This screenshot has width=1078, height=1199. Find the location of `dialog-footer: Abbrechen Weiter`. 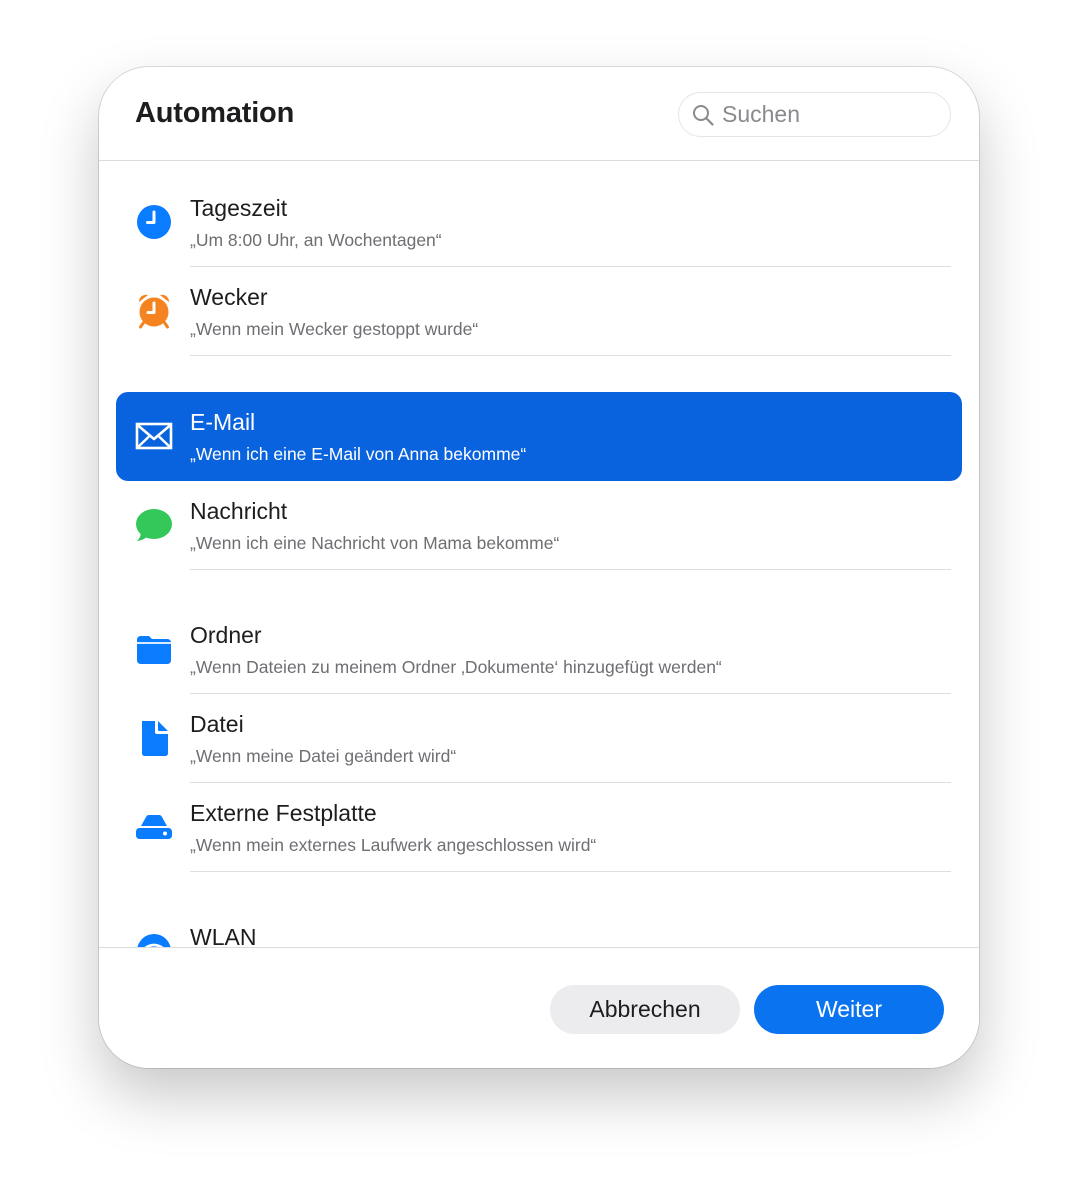

dialog-footer: Abbrechen Weiter is located at coordinates (539, 1007).